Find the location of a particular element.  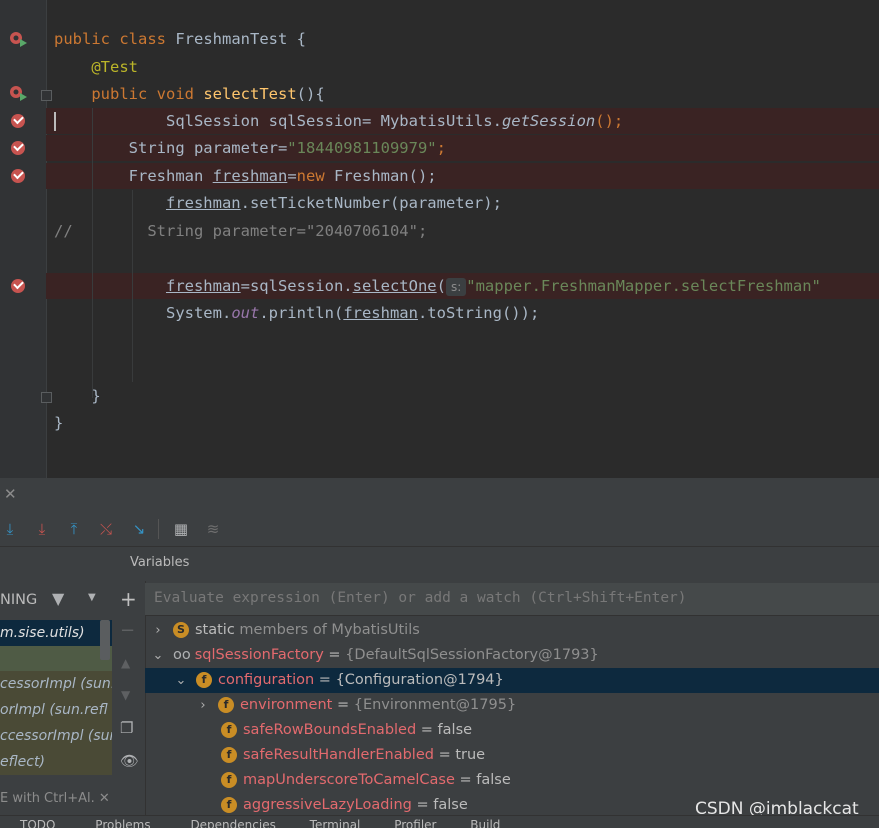

scrollbar is located at coordinates (105, 640).